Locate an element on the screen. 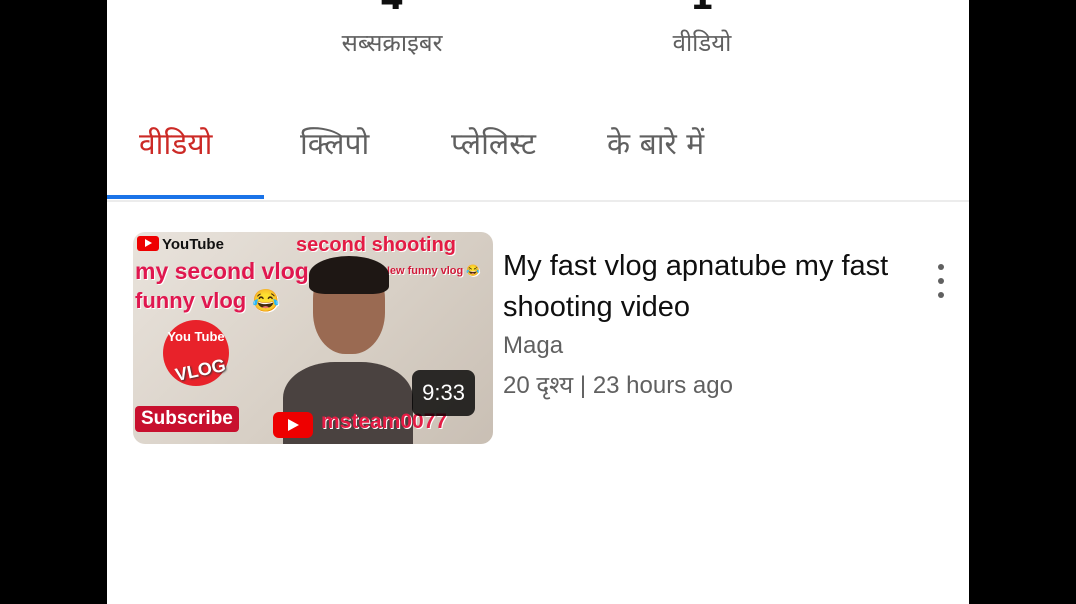 The height and width of the screenshot is (604, 1076). video-views: 20 दृश्य is located at coordinates (538, 385).